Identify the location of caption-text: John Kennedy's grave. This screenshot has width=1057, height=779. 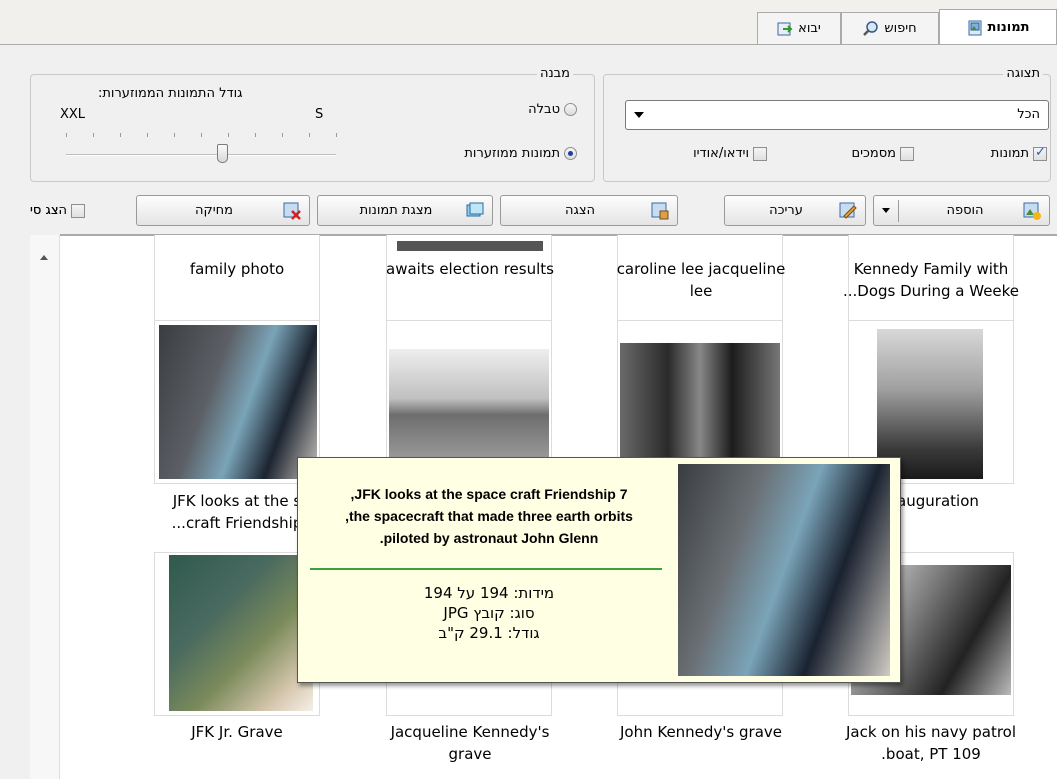
(701, 732).